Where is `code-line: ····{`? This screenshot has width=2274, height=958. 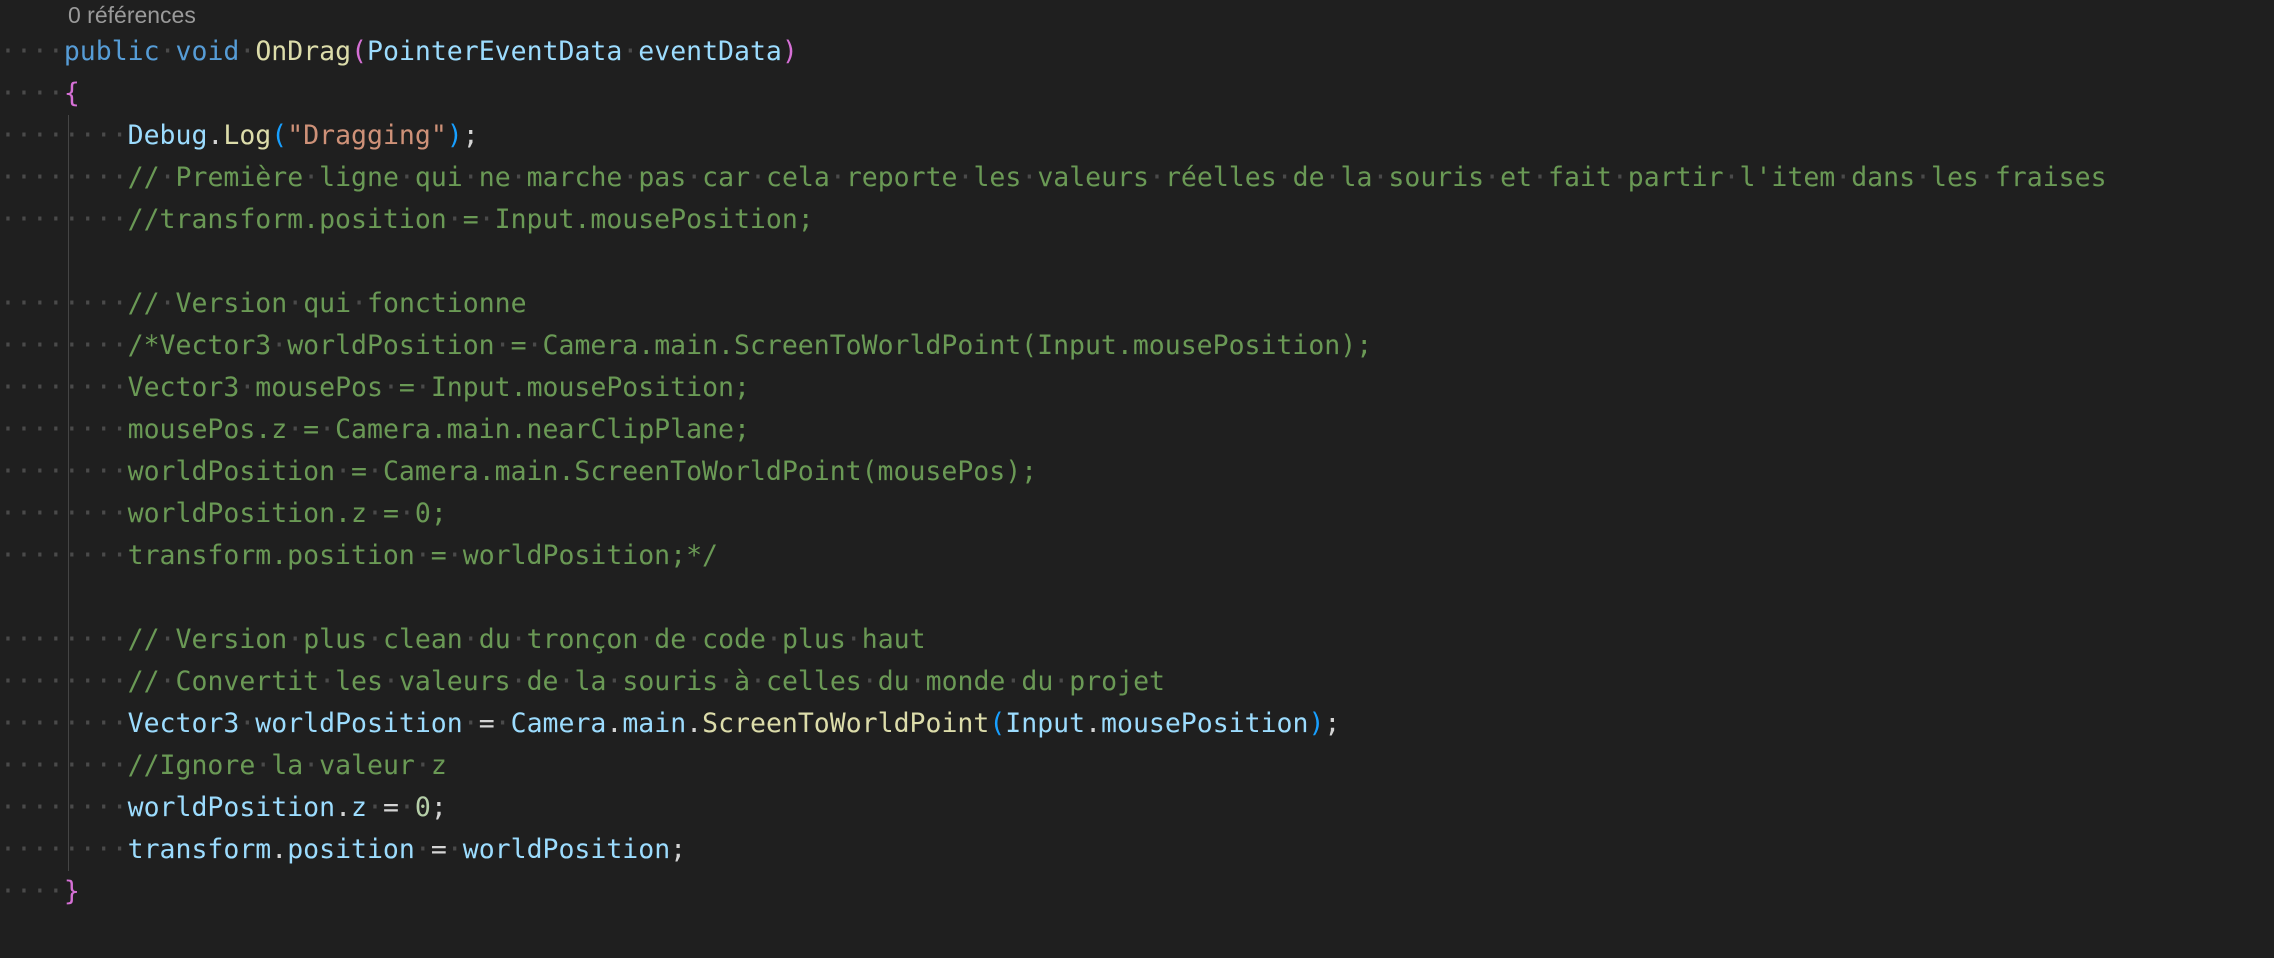 code-line: ····{ is located at coordinates (40, 94).